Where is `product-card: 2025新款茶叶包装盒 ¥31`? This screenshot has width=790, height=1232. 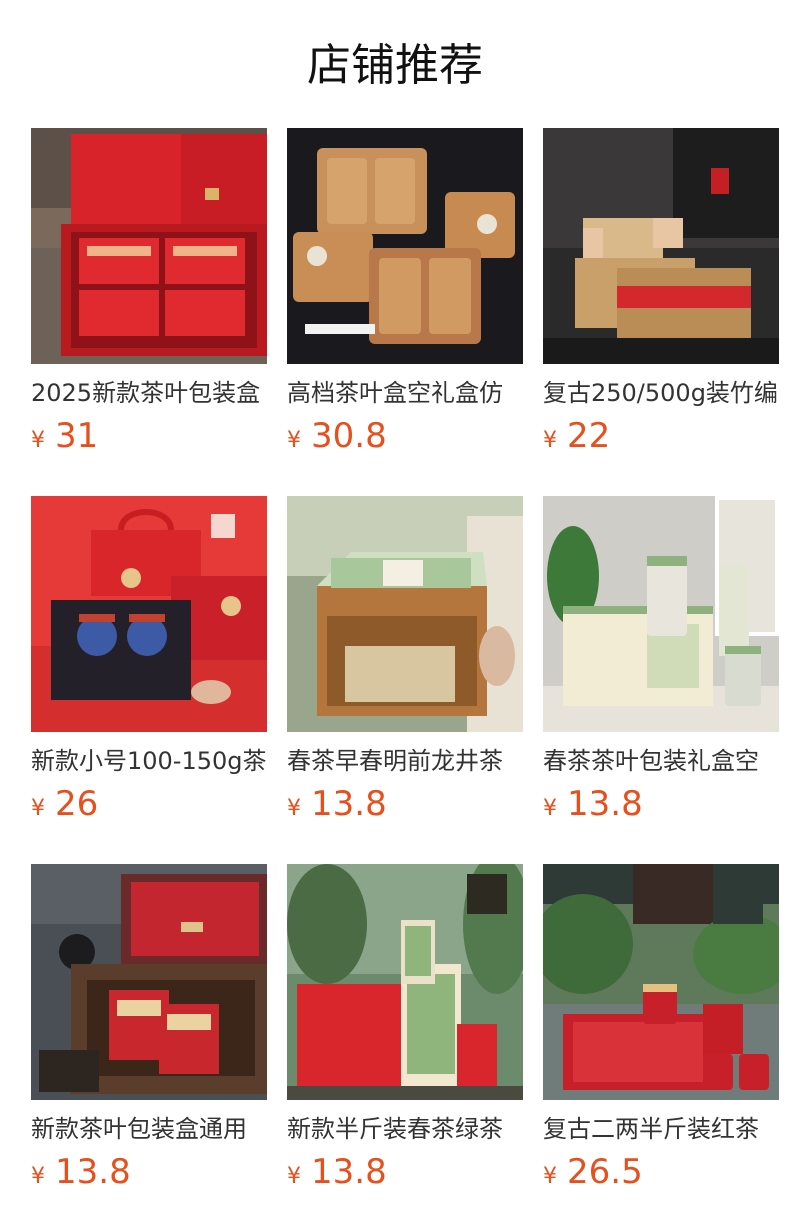
product-card: 2025新款茶叶包装盒 ¥31 is located at coordinates (149, 298).